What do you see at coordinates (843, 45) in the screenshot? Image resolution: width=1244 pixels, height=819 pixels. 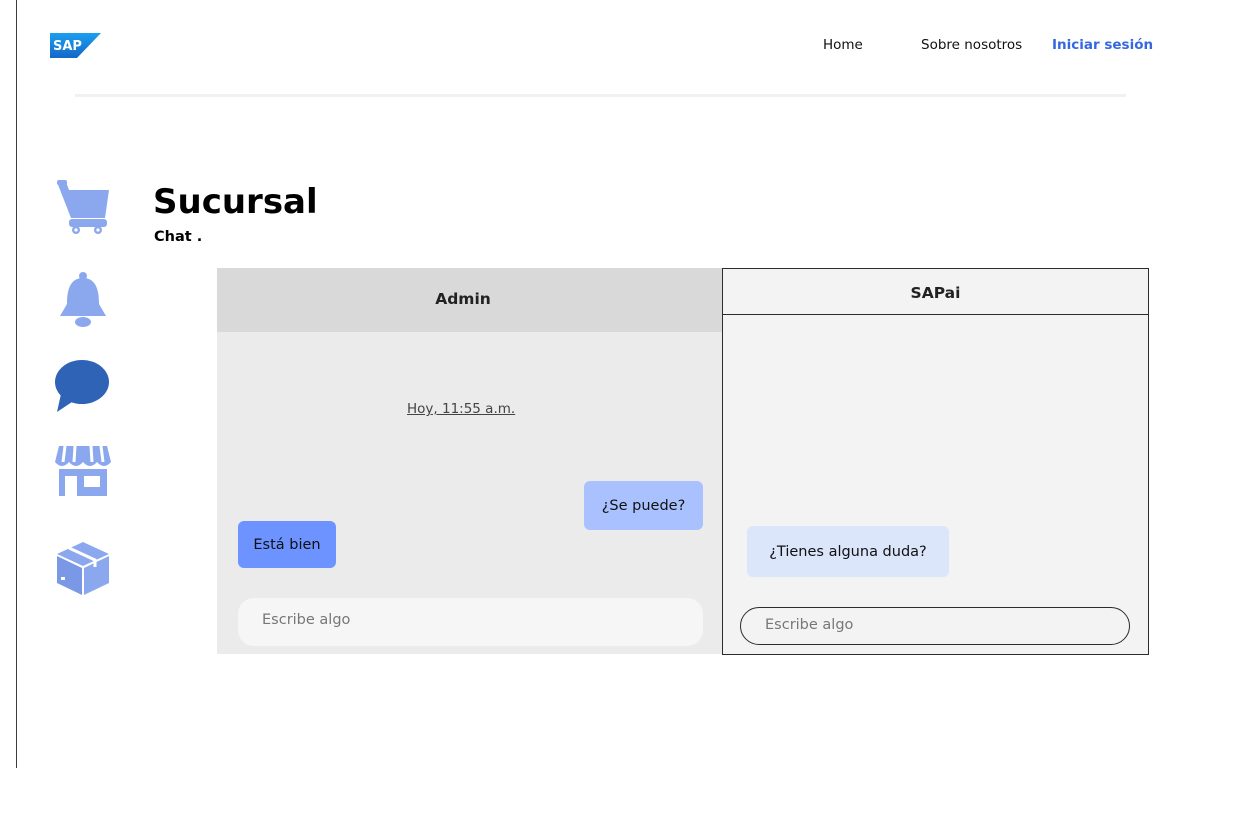 I see `nav-home-link: Home` at bounding box center [843, 45].